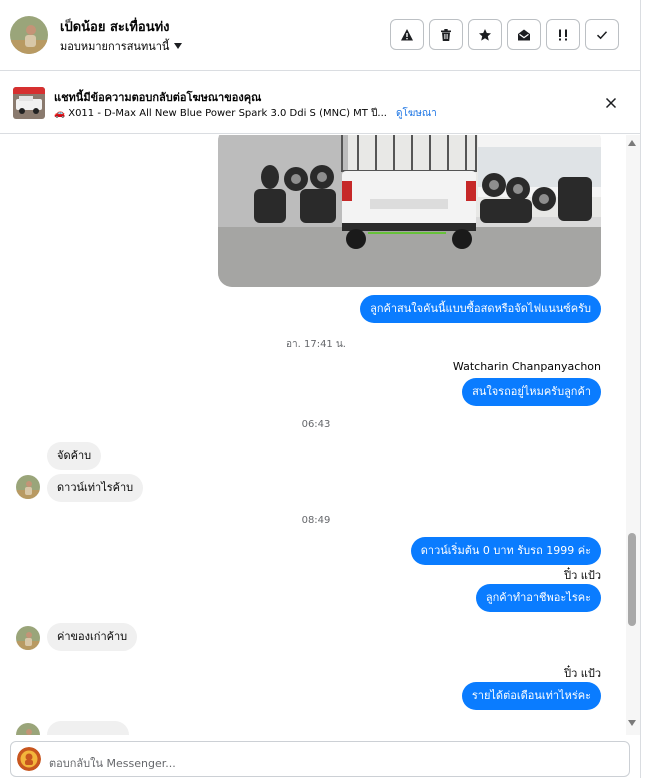  I want to click on assign-conversation-dropdown: มอบหมายการสนทนานี้, so click(121, 46).